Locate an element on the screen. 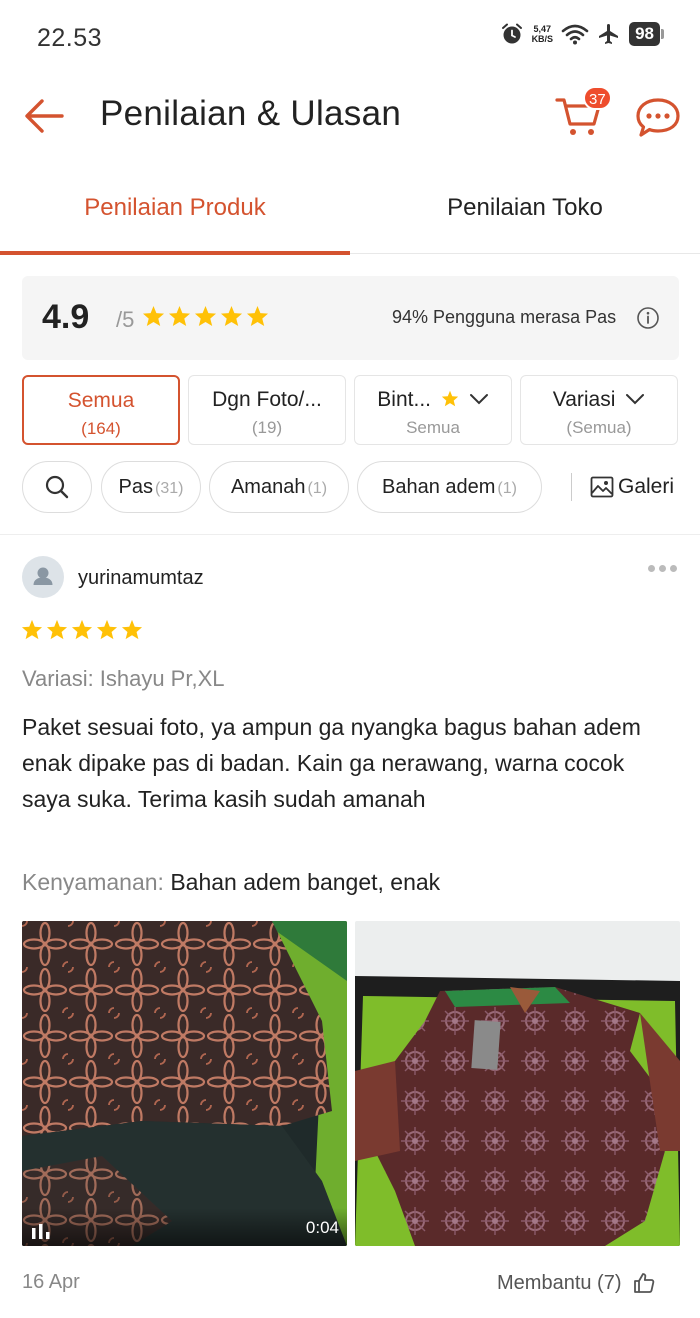  chip-divider is located at coordinates (571, 487).